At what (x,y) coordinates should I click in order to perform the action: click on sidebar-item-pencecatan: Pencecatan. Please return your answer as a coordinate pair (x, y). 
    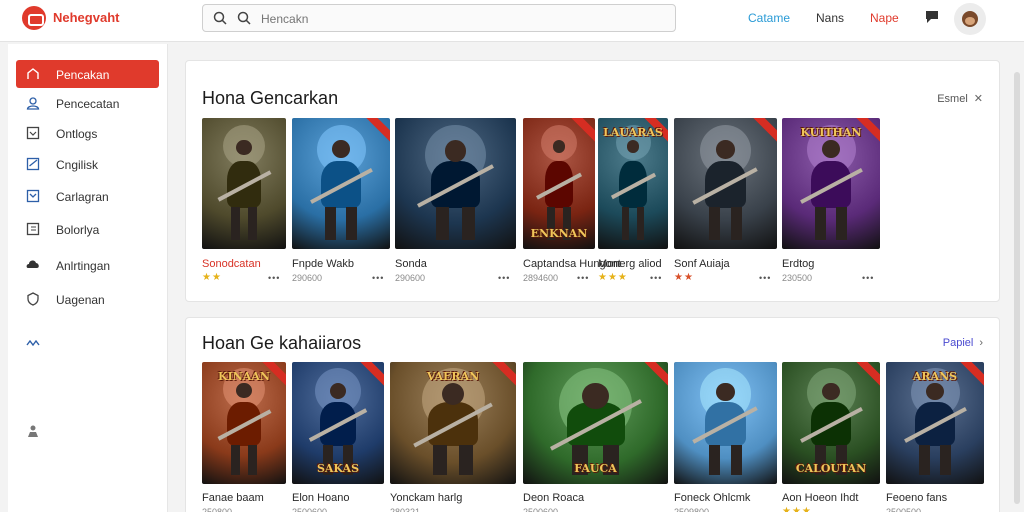
    Looking at the image, I should click on (87, 103).